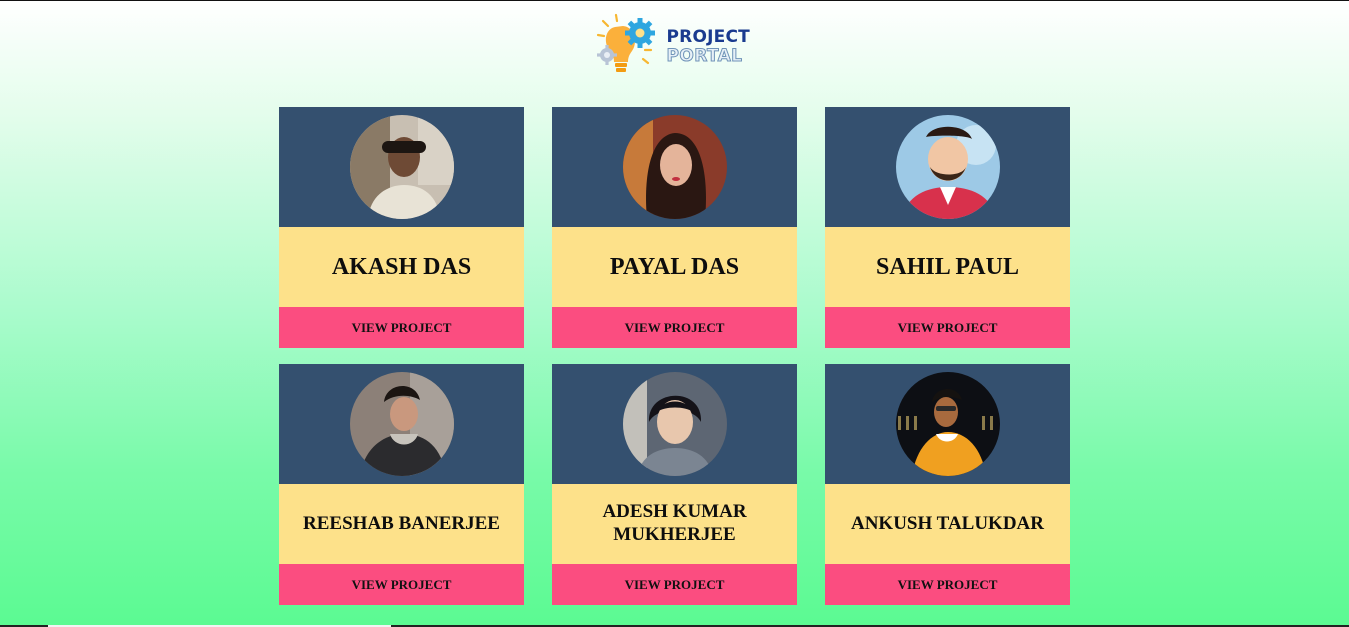 This screenshot has height=627, width=1349. I want to click on card-name-panel: PAYAL DAS, so click(674, 267).